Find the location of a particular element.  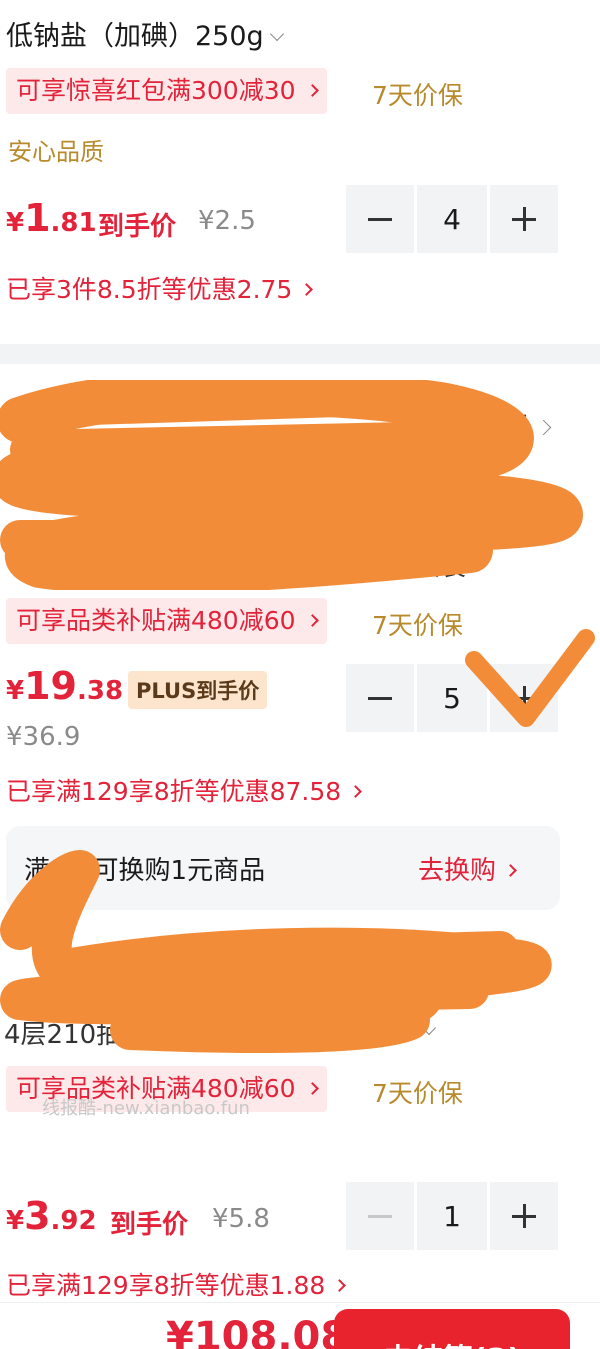

checkmark-scribble is located at coordinates (530, 678).